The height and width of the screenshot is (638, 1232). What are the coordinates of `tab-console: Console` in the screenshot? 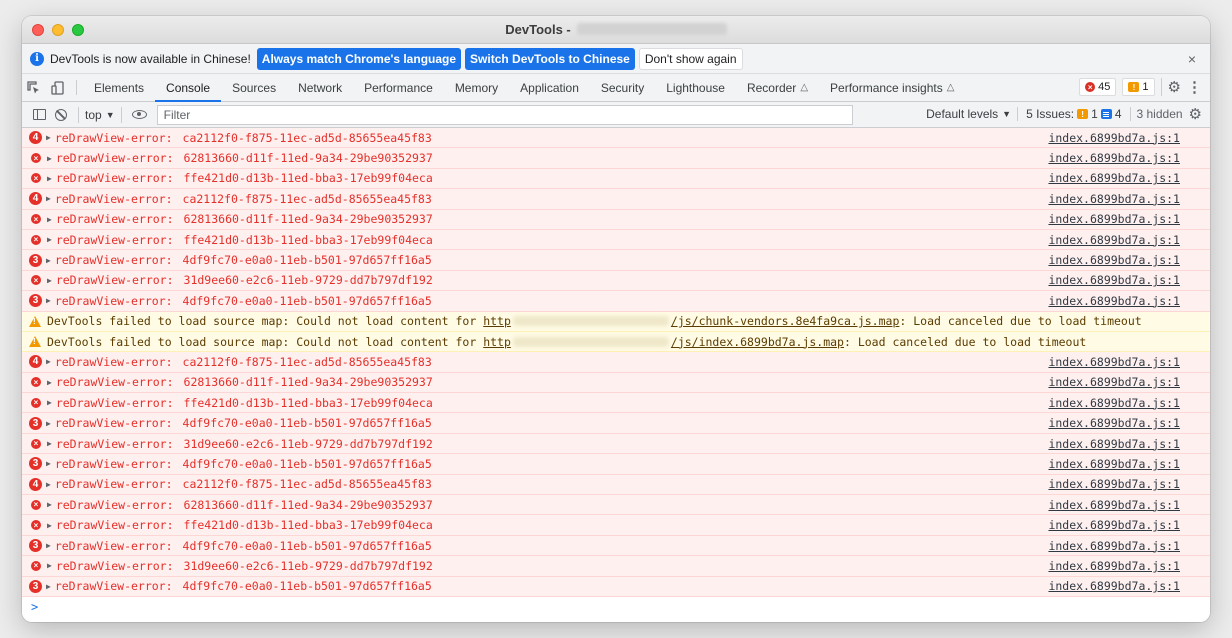 It's located at (188, 88).